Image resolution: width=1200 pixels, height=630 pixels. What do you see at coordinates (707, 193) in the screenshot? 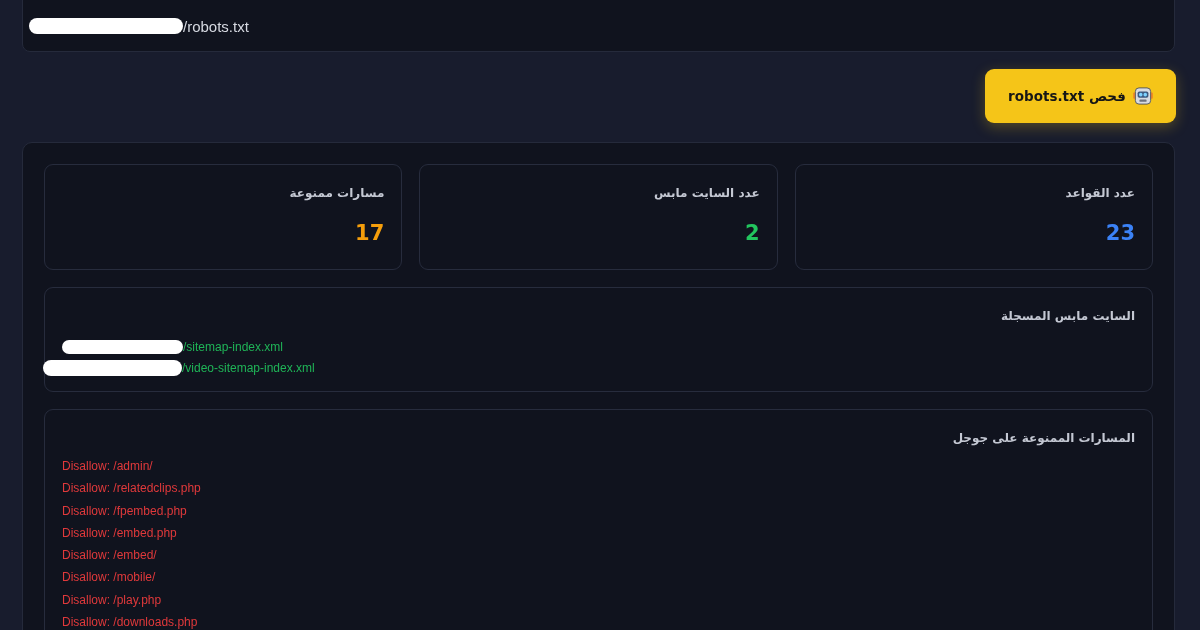
I see `stat-label: عدد السايت مابس` at bounding box center [707, 193].